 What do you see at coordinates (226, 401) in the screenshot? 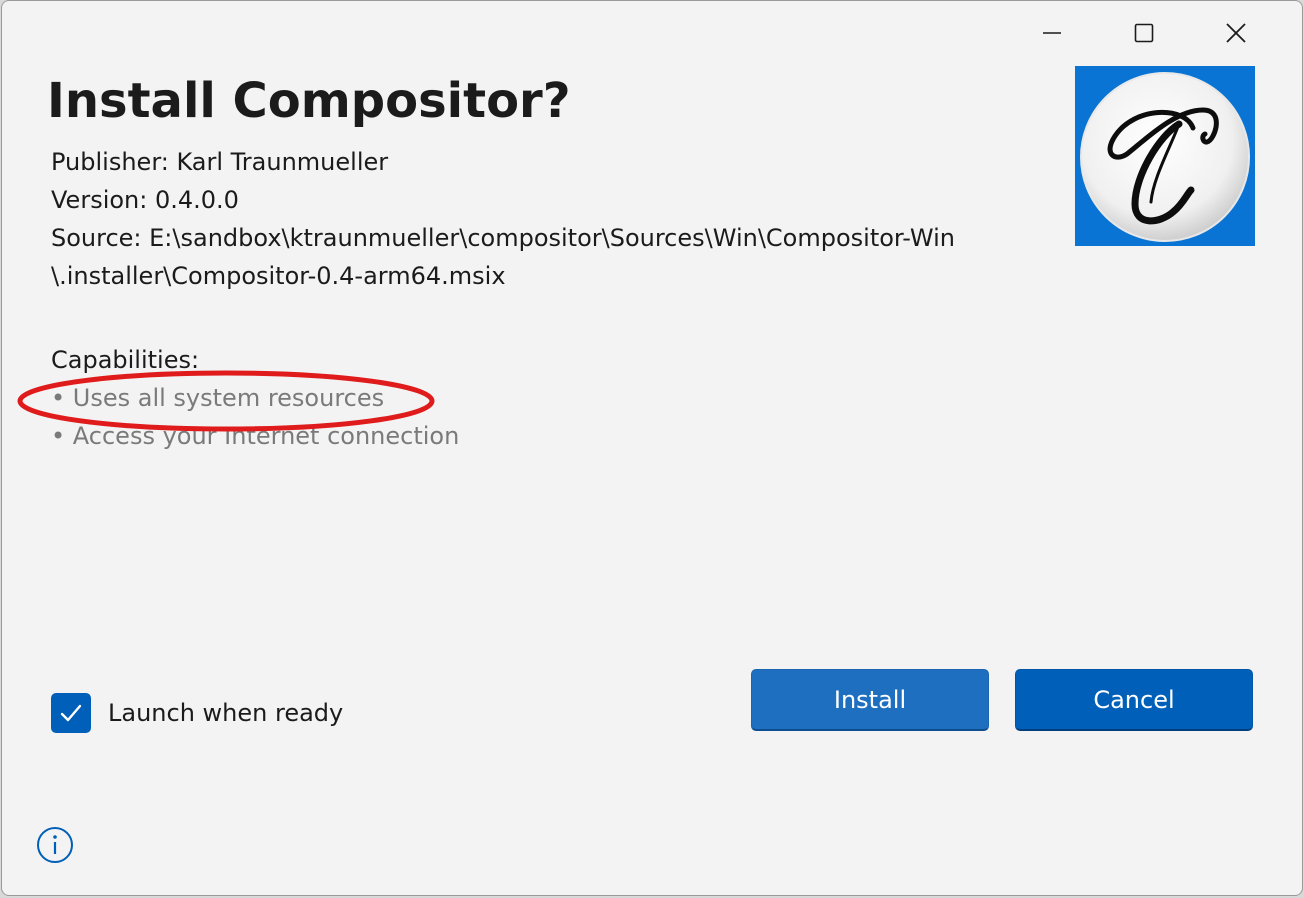
I see `annotation-ellipse` at bounding box center [226, 401].